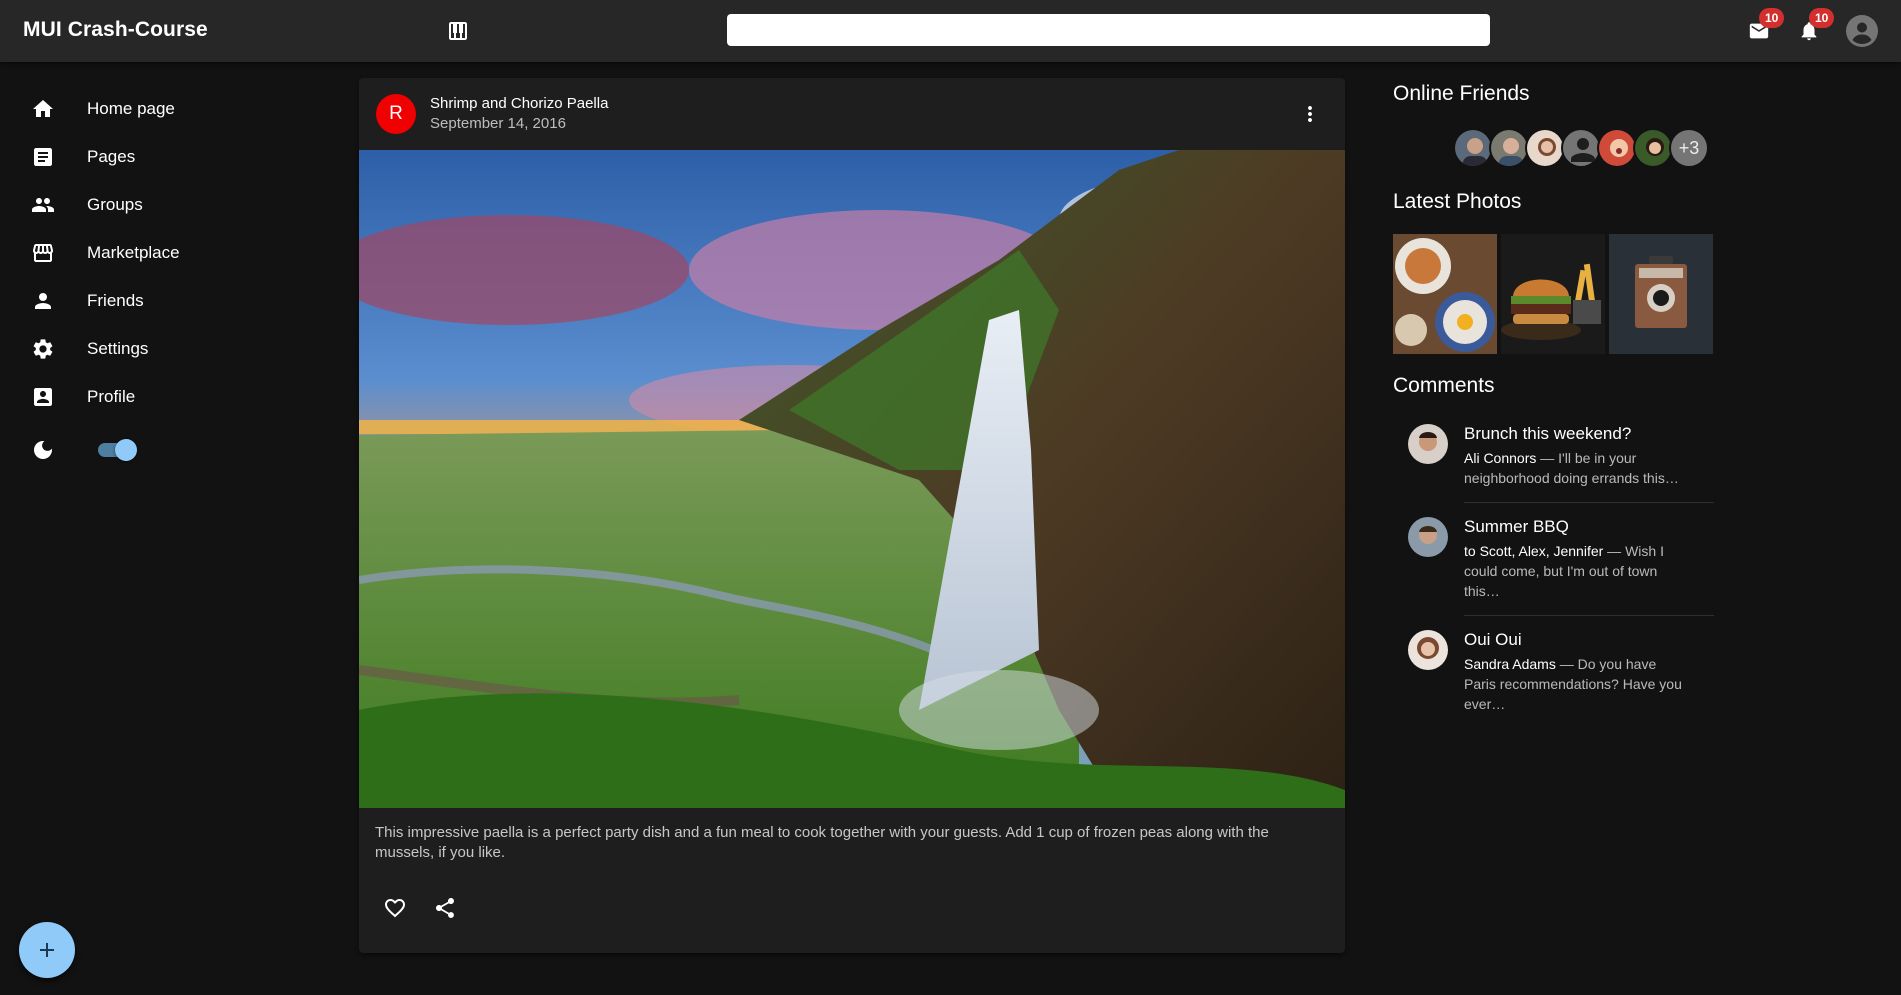 This screenshot has height=995, width=1901. Describe the element at coordinates (1457, 201) in the screenshot. I see `latest-photos-title: Latest Photos` at that location.